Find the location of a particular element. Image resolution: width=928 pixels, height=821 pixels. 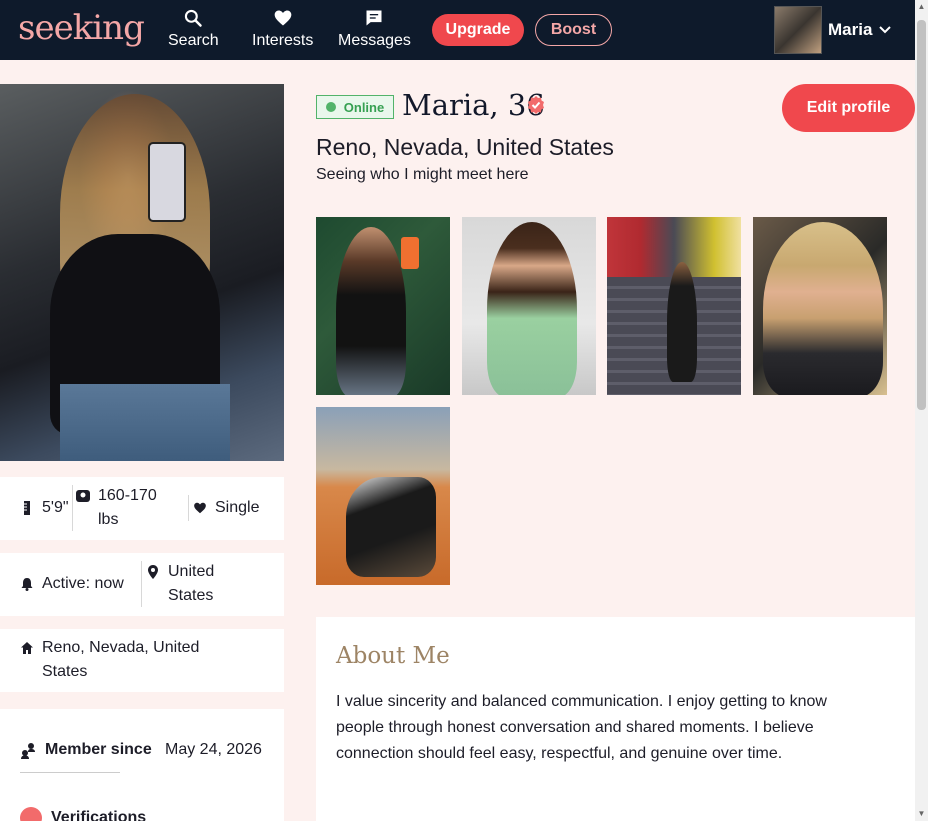

photo-figure-jeans is located at coordinates (145, 422).